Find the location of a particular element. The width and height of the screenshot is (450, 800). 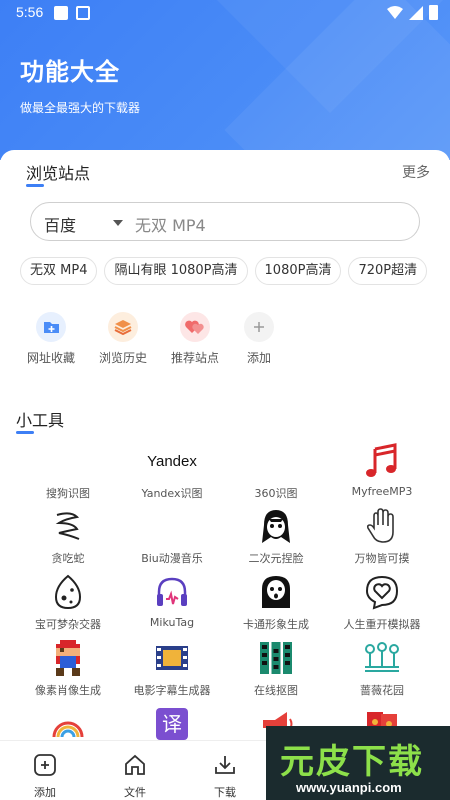

tool-item: Biu动漫音乐 is located at coordinates (172, 536).